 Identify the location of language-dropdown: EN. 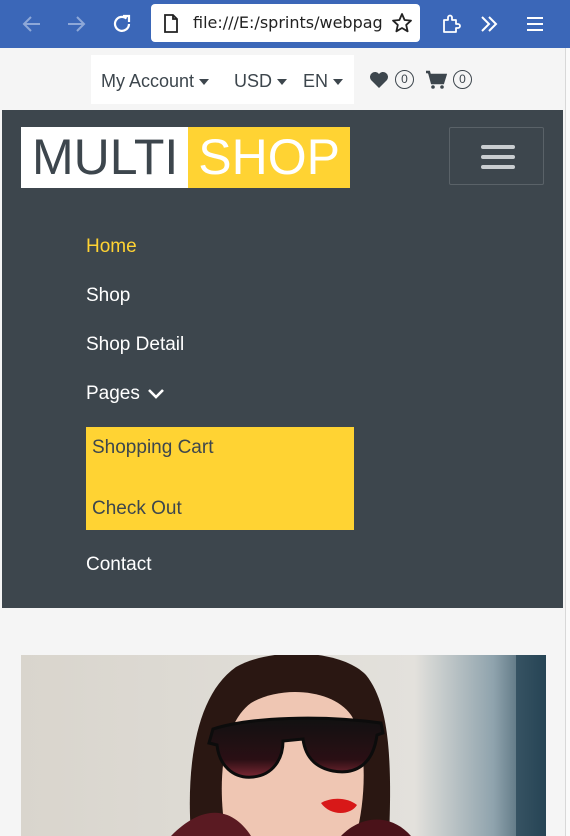
(323, 81).